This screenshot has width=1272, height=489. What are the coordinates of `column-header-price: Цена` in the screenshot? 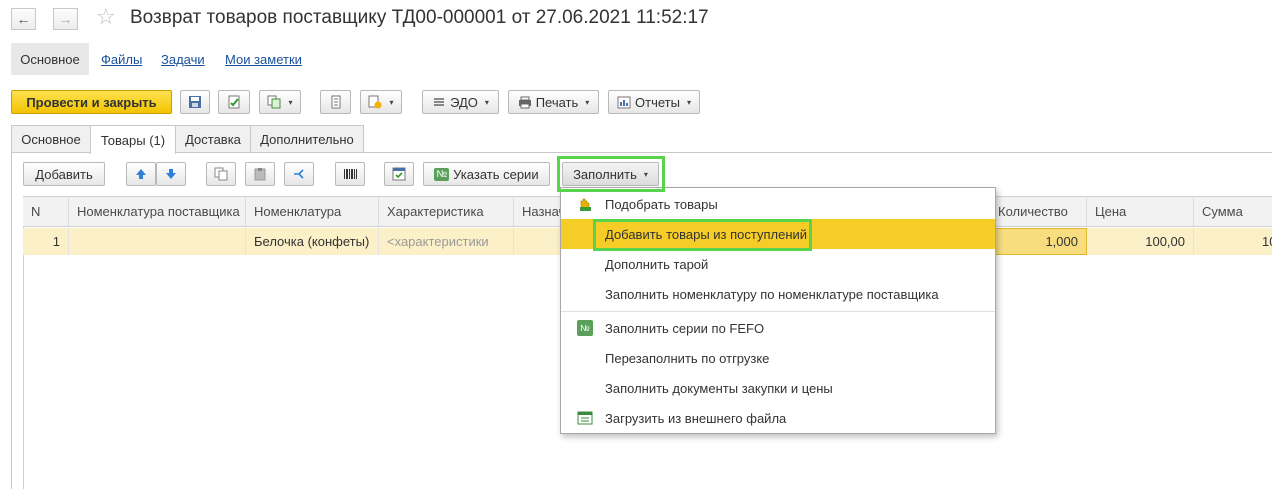 It's located at (1140, 211).